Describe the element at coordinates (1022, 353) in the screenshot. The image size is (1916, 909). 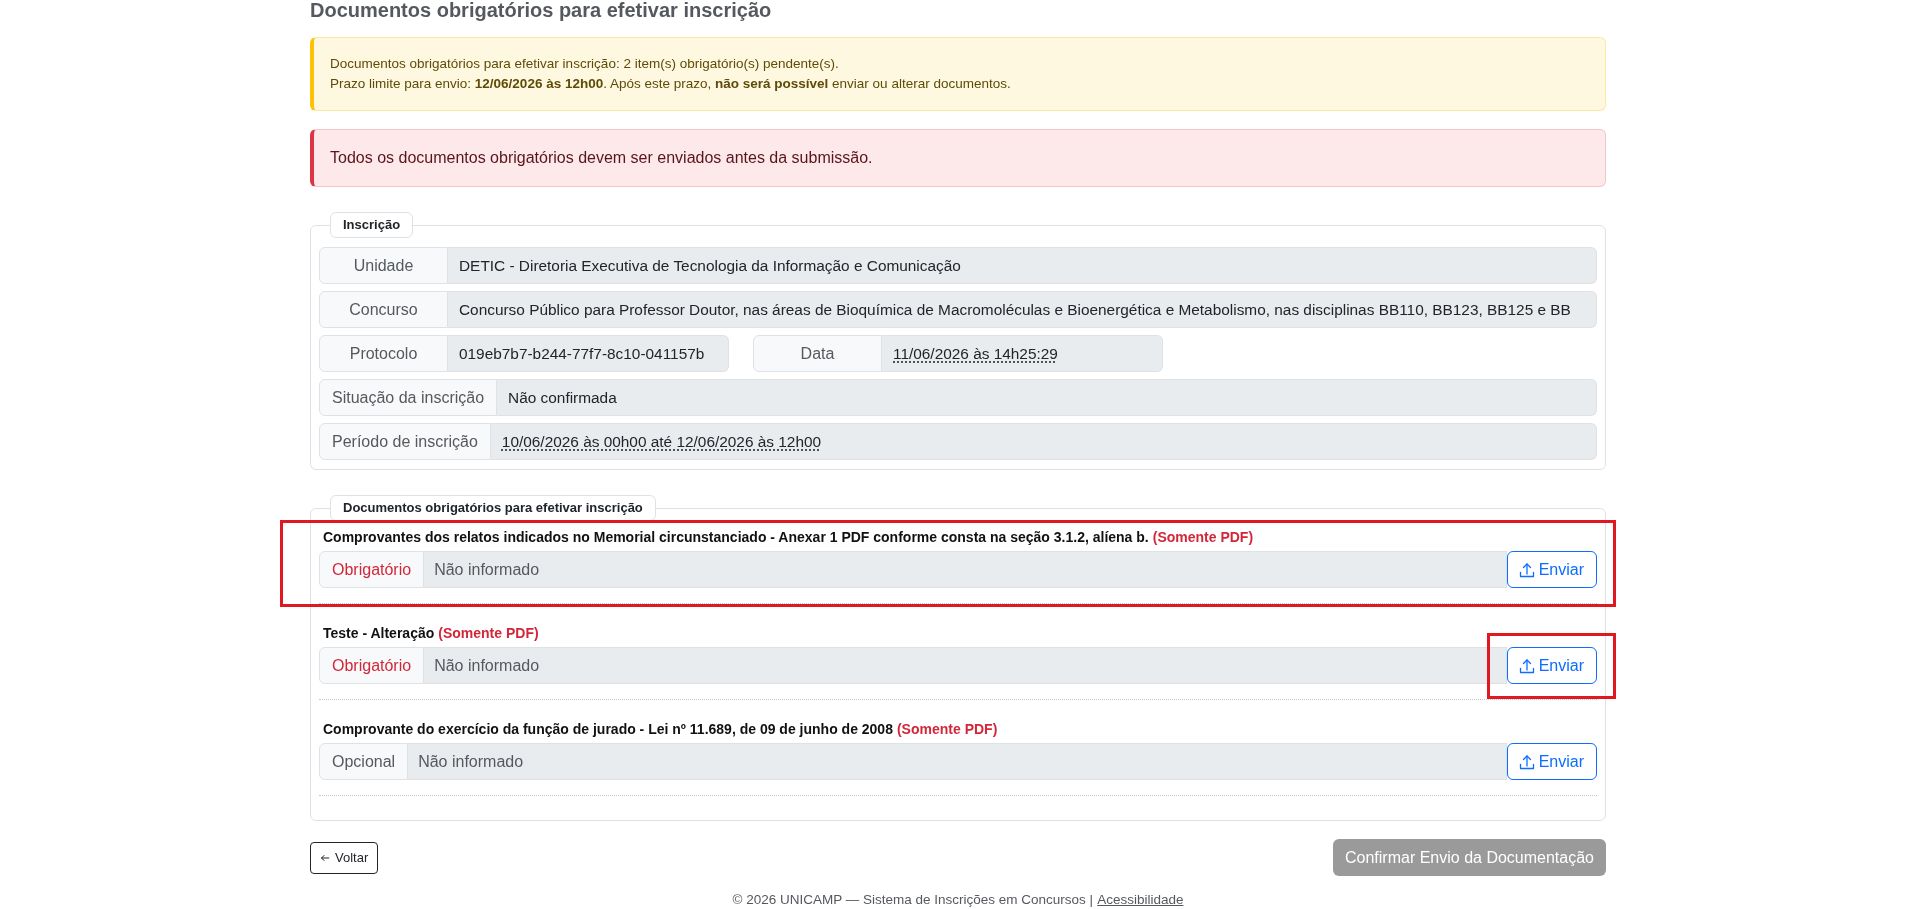
I see `field-value: 11/06/2026 às 14h25:29` at that location.